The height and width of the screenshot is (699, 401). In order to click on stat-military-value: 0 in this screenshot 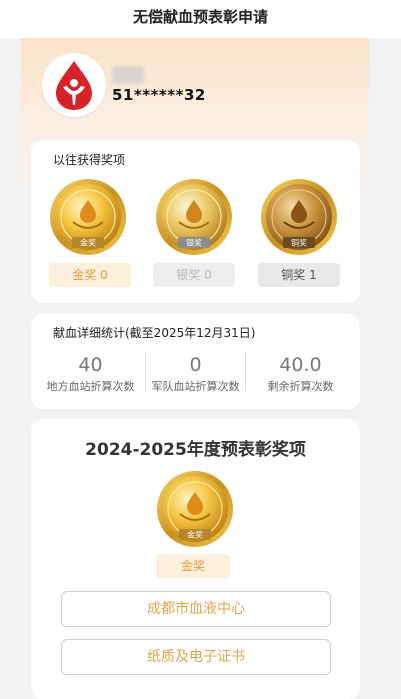, I will do `click(195, 365)`.